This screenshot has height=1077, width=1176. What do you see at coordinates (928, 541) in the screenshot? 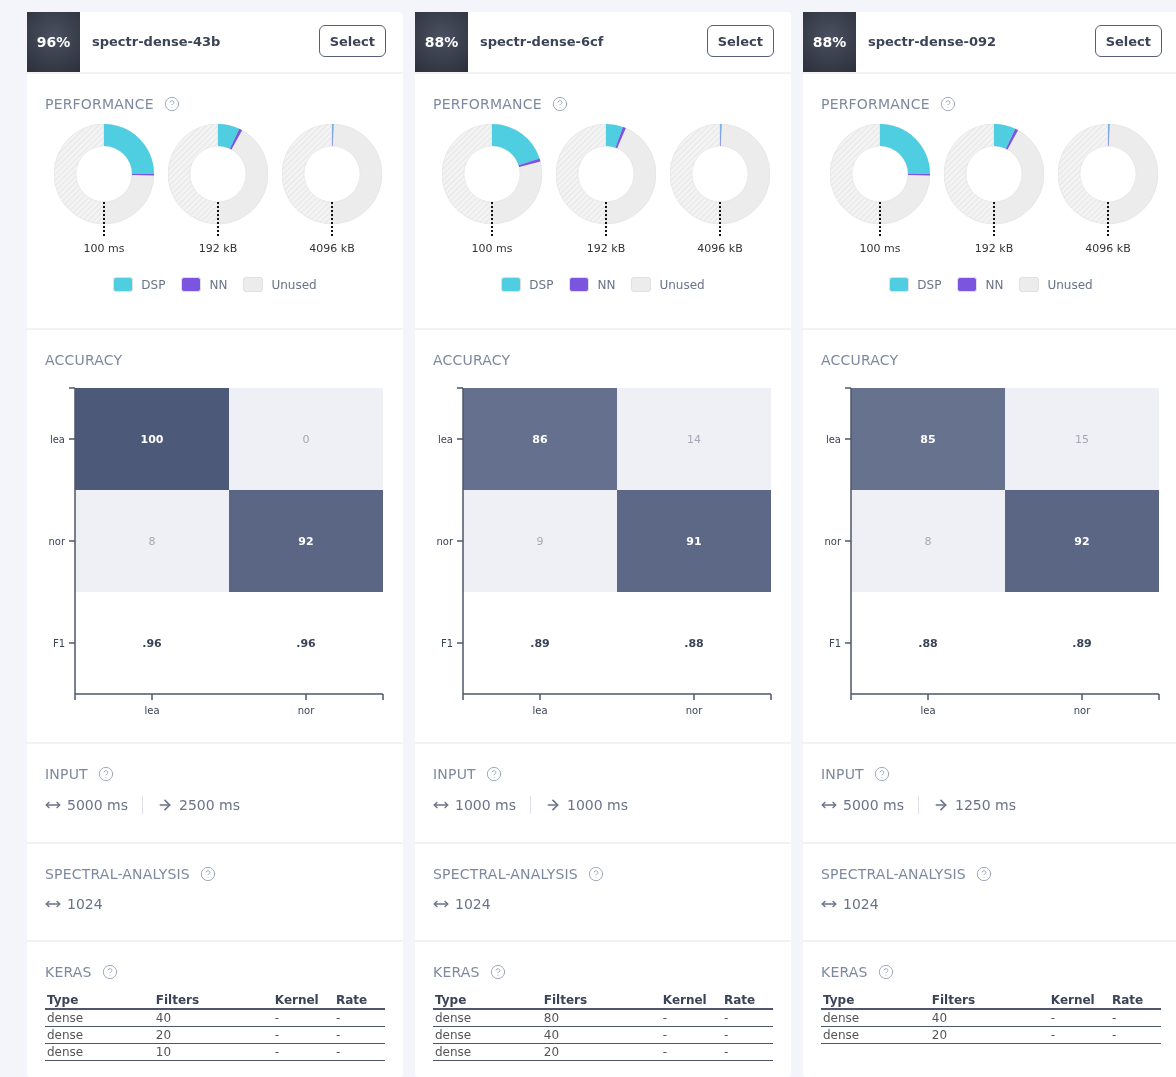
I see `cell-value: 8` at bounding box center [928, 541].